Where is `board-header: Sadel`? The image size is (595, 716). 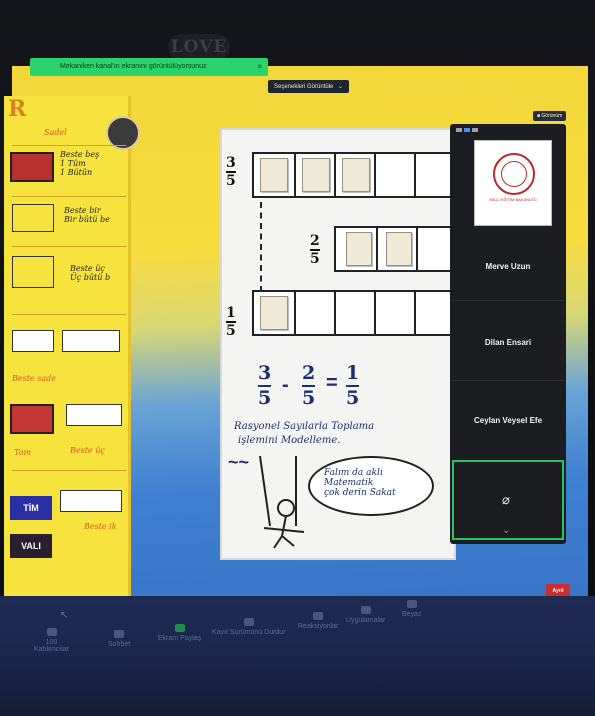 board-header: Sadel is located at coordinates (55, 132).